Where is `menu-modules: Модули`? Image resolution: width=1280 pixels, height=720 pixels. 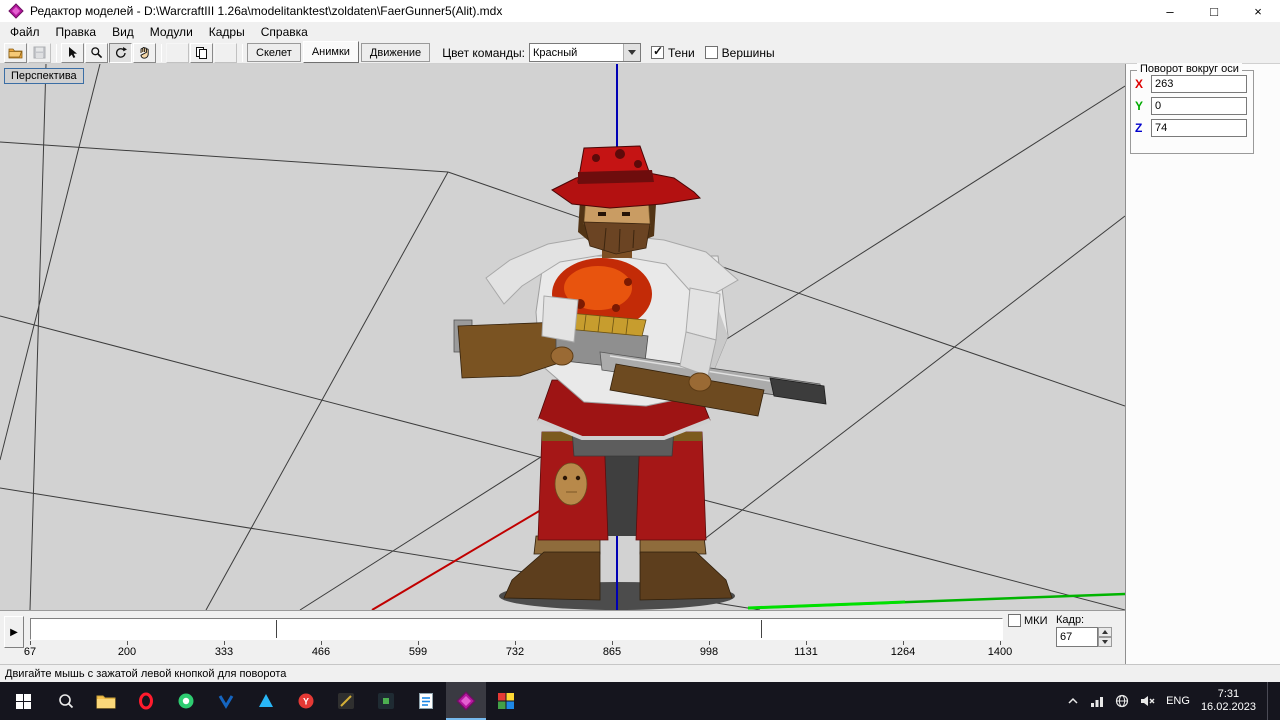 menu-modules: Модули is located at coordinates (171, 32).